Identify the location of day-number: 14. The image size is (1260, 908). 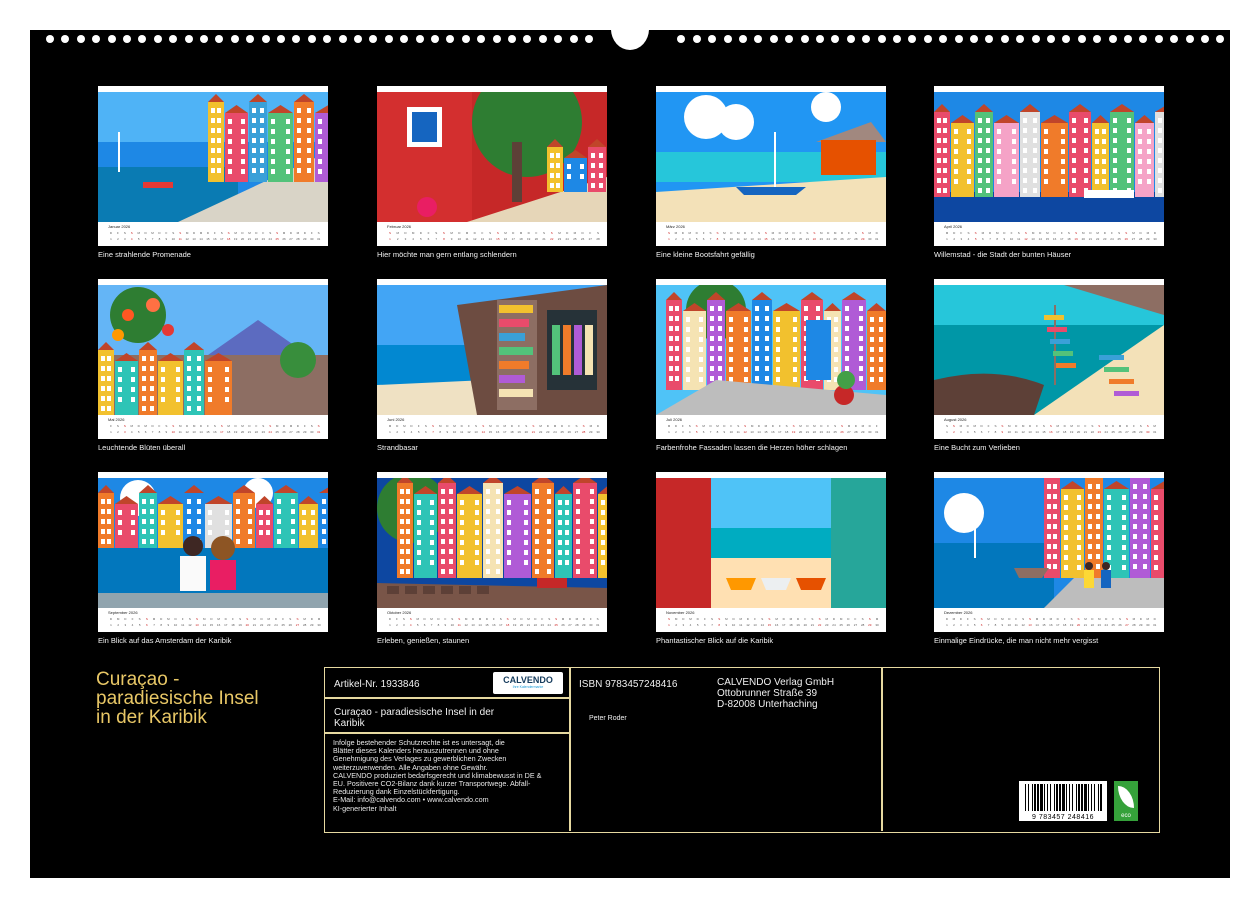
(759, 239).